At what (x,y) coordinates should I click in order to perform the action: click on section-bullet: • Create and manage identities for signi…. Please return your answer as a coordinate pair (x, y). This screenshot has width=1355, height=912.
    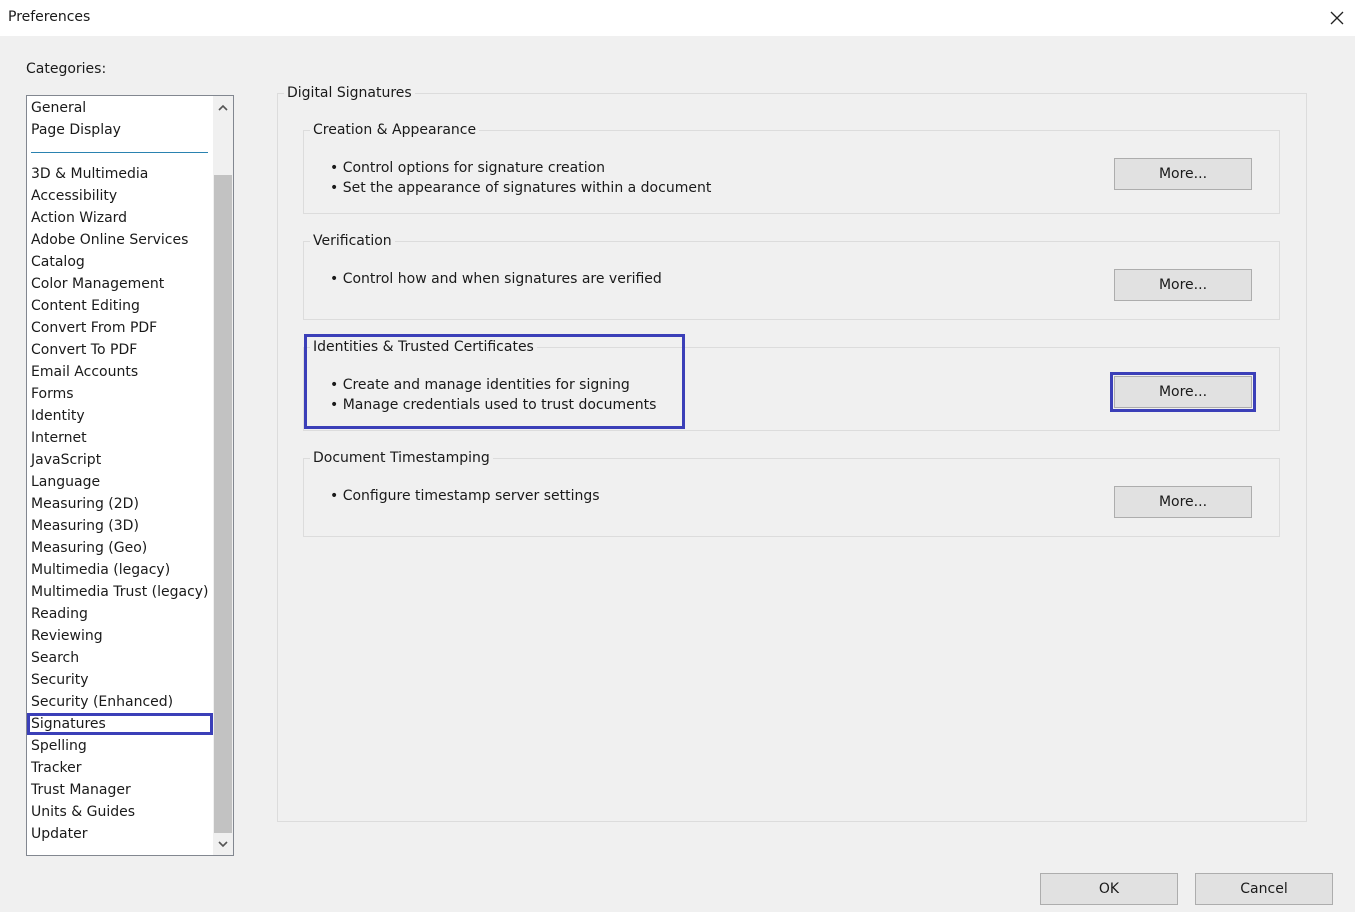
    Looking at the image, I should click on (480, 385).